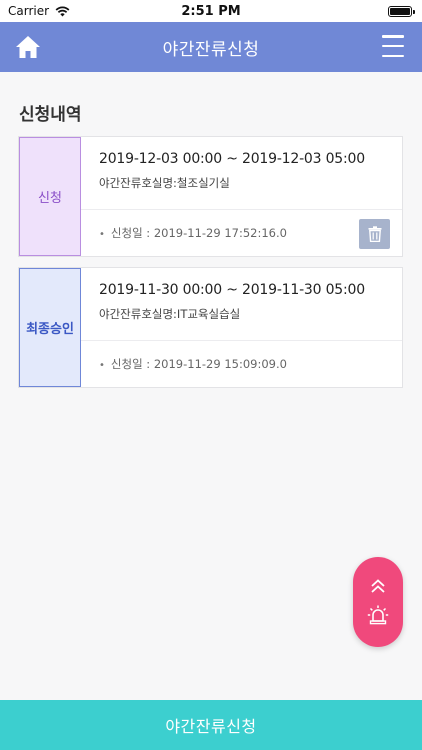  I want to click on applied-date-row: • 신청일 : 2019-11-29 15:09:09.0, so click(193, 364).